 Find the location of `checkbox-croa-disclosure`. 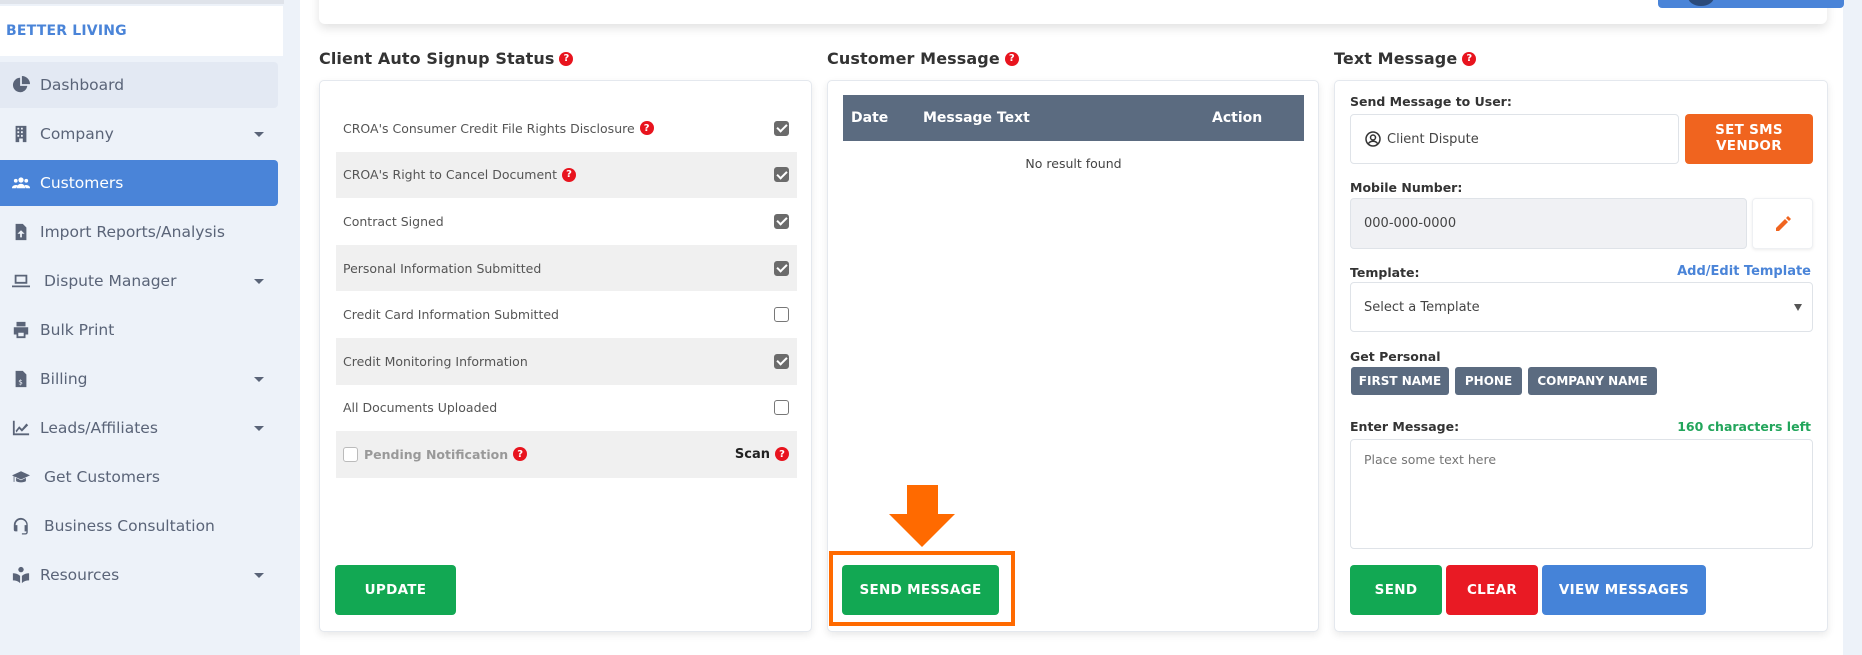

checkbox-croa-disclosure is located at coordinates (781, 128).